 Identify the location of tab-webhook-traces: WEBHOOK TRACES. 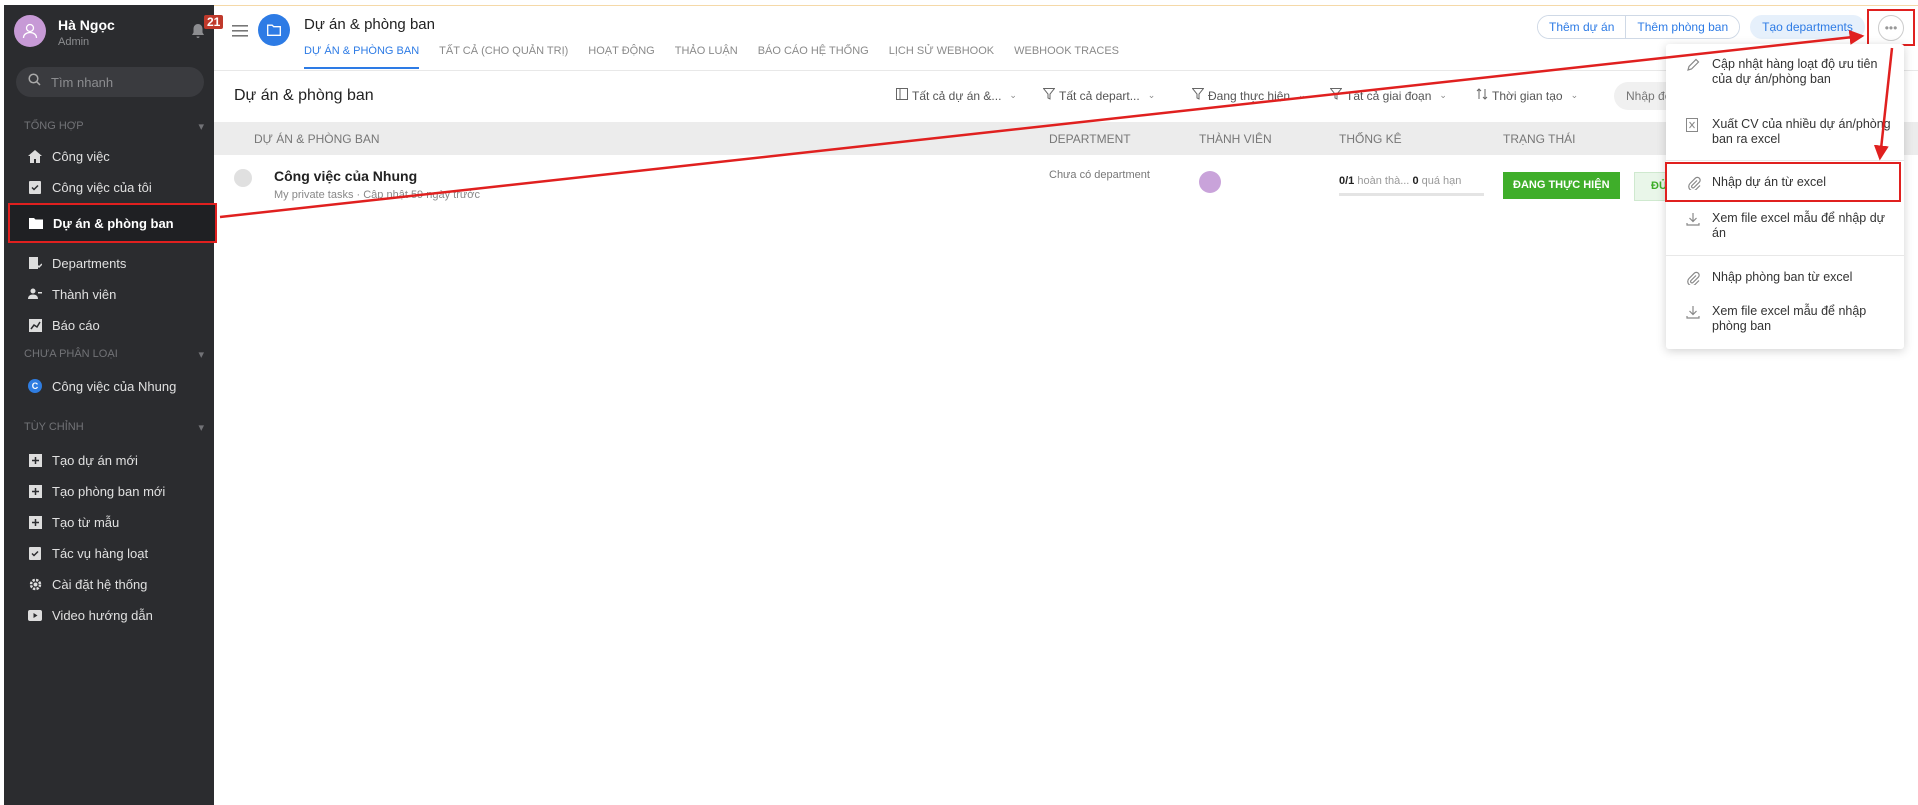
(1066, 57).